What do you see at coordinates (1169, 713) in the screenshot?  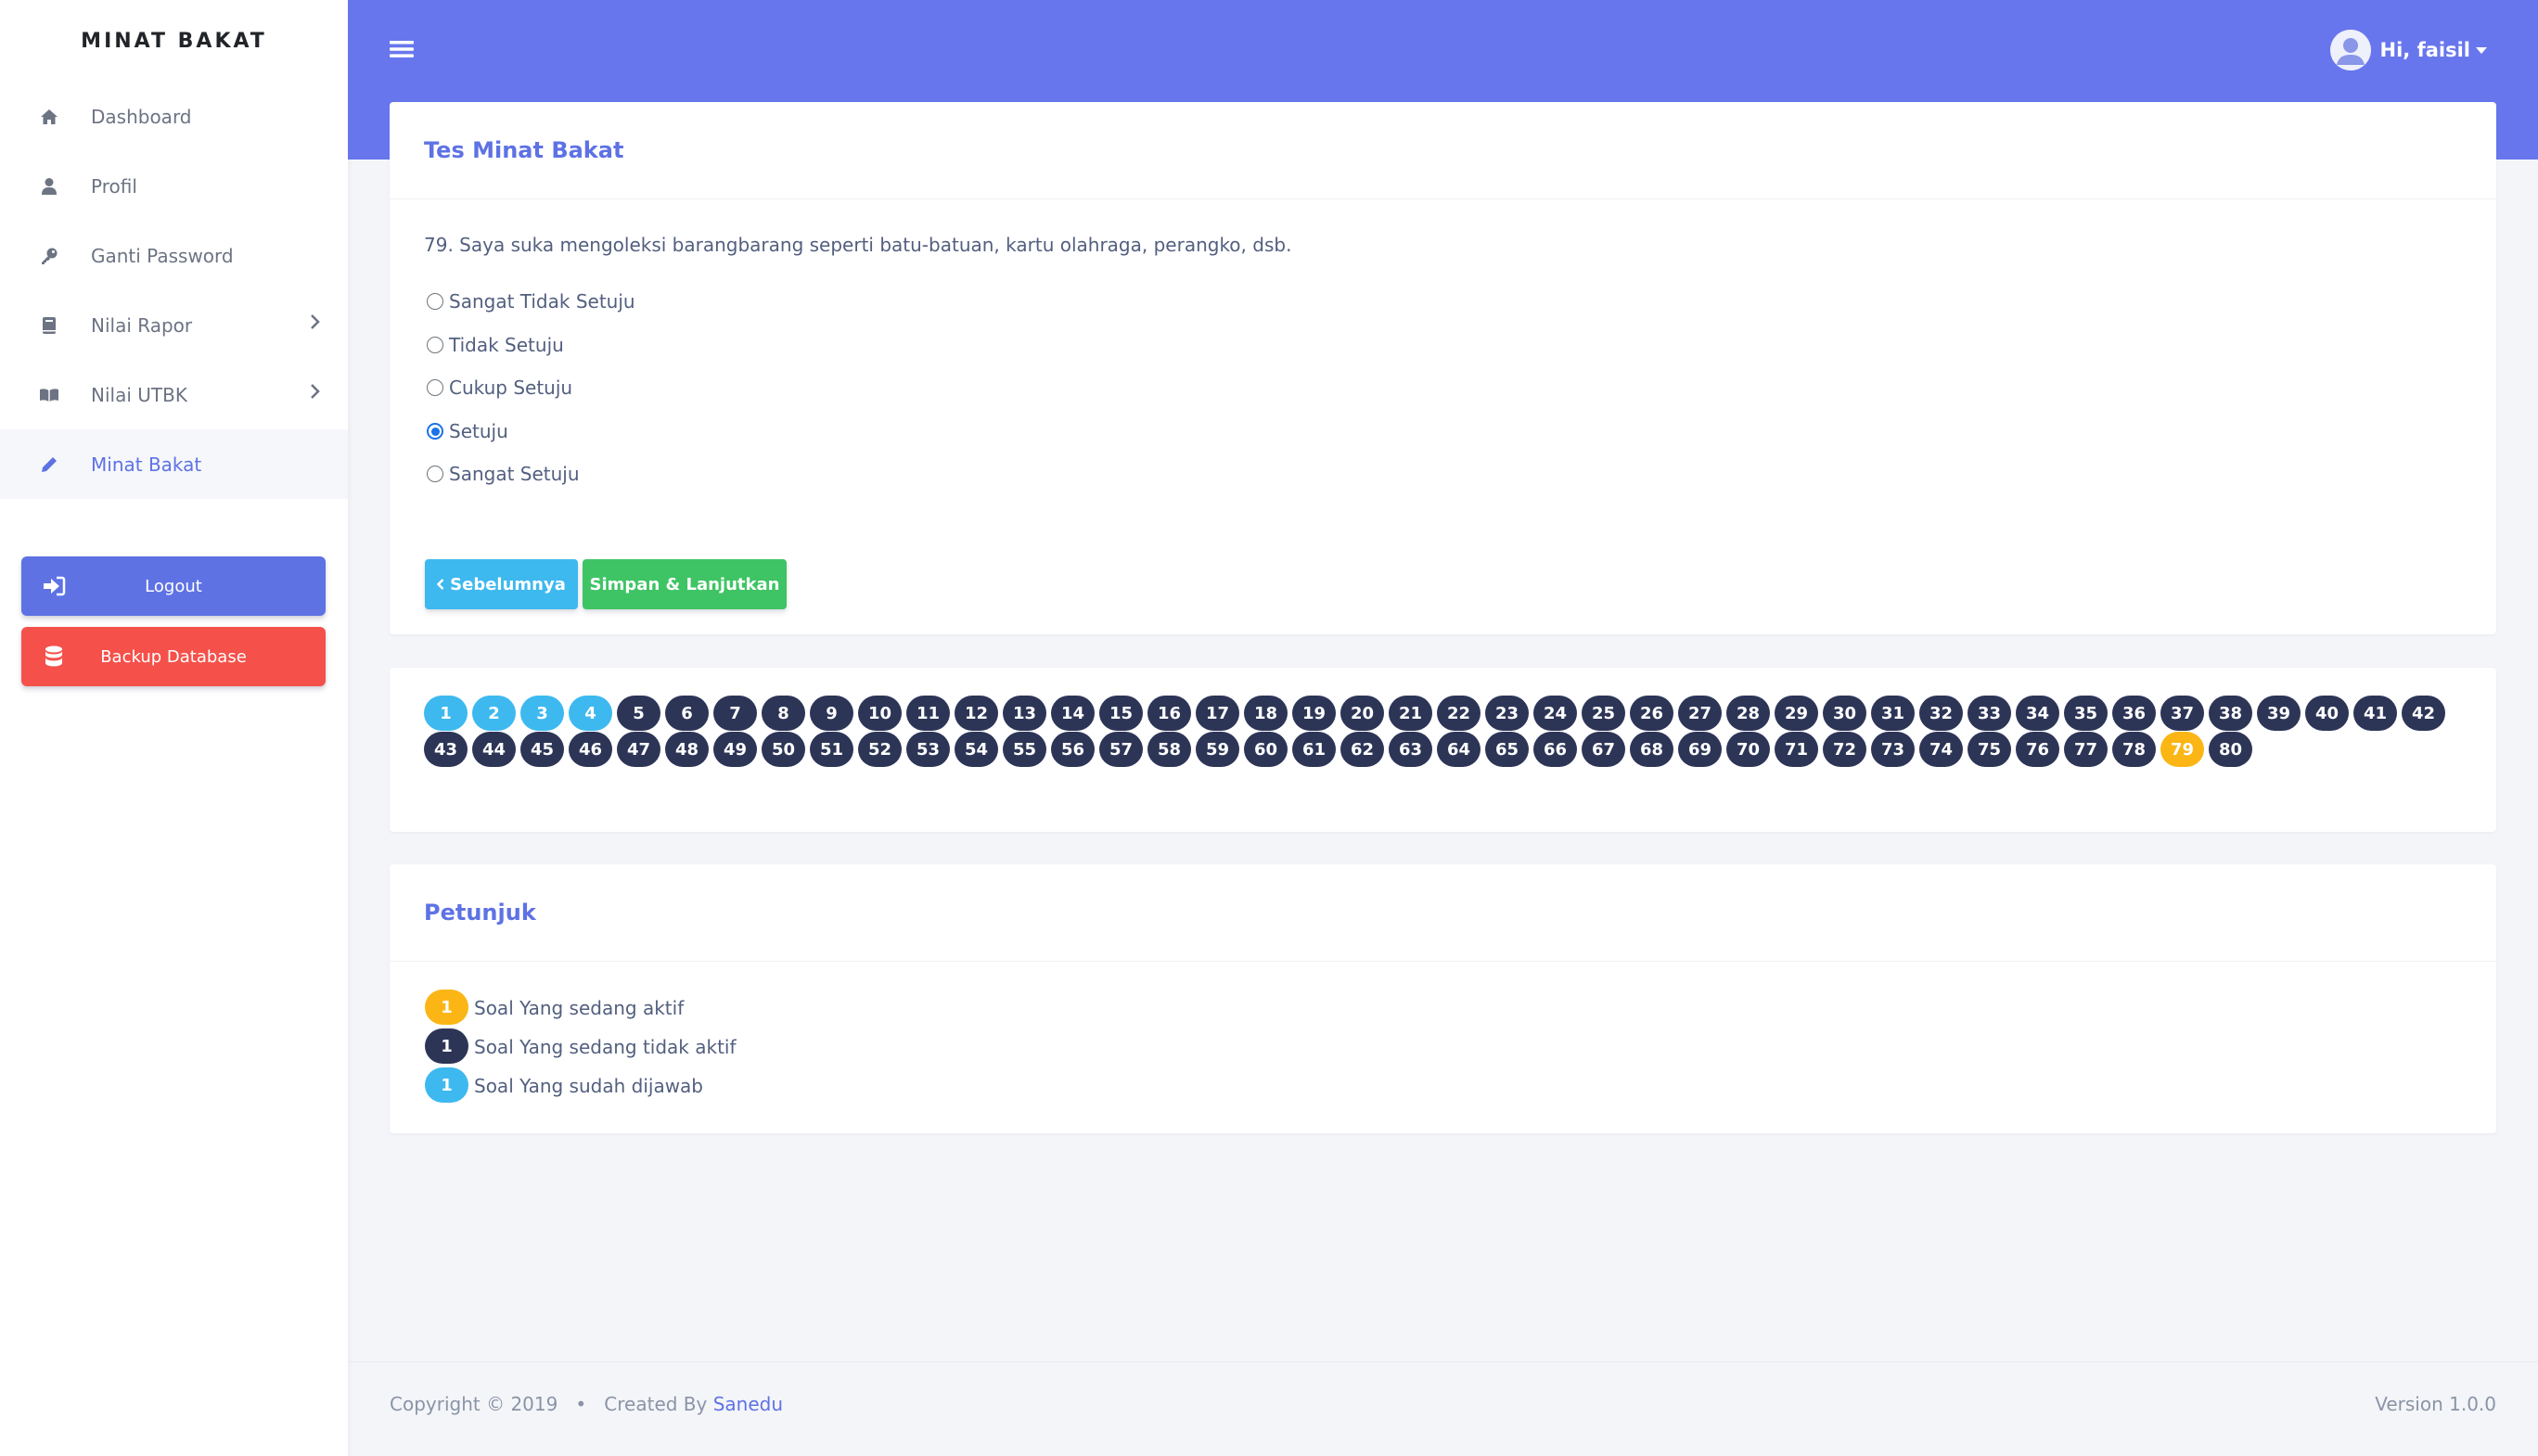 I see `question-number-button: 16` at bounding box center [1169, 713].